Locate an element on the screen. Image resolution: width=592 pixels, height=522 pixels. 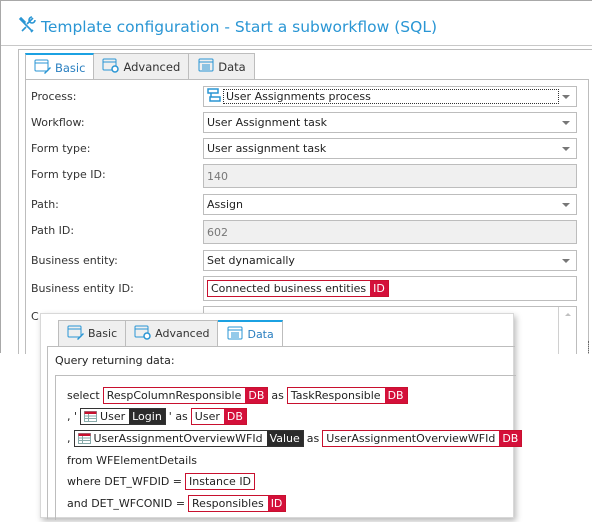
resize-grip is located at coordinates (588, 347).